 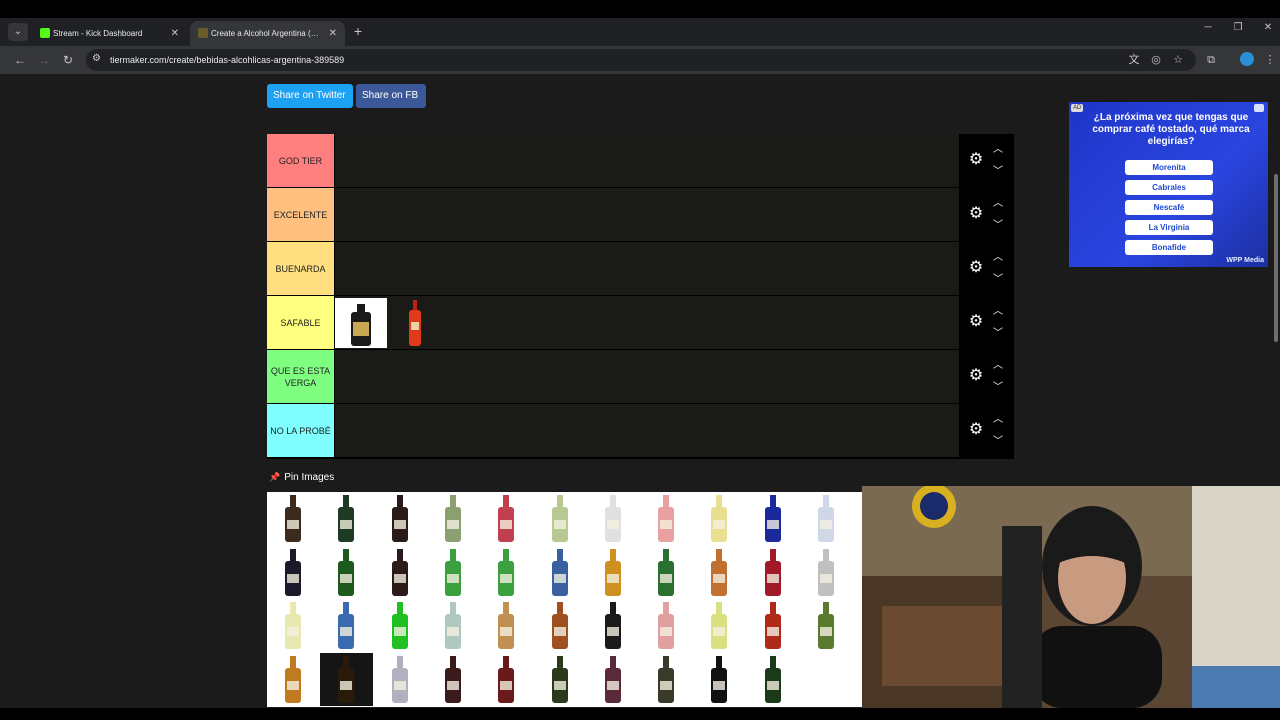 What do you see at coordinates (300, 268) in the screenshot?
I see `tier-label: BUENARDA` at bounding box center [300, 268].